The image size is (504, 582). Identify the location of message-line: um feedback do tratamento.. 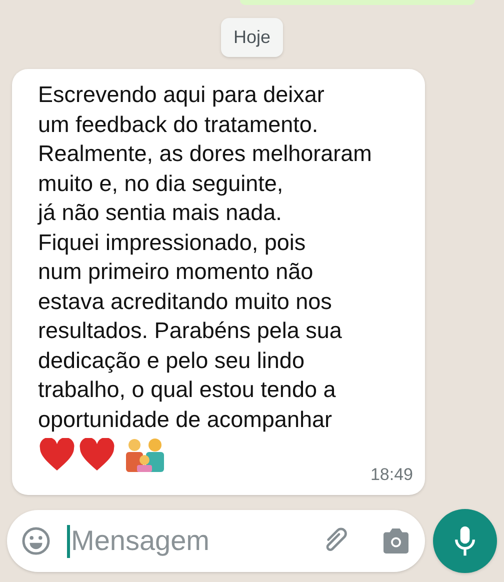
(179, 124).